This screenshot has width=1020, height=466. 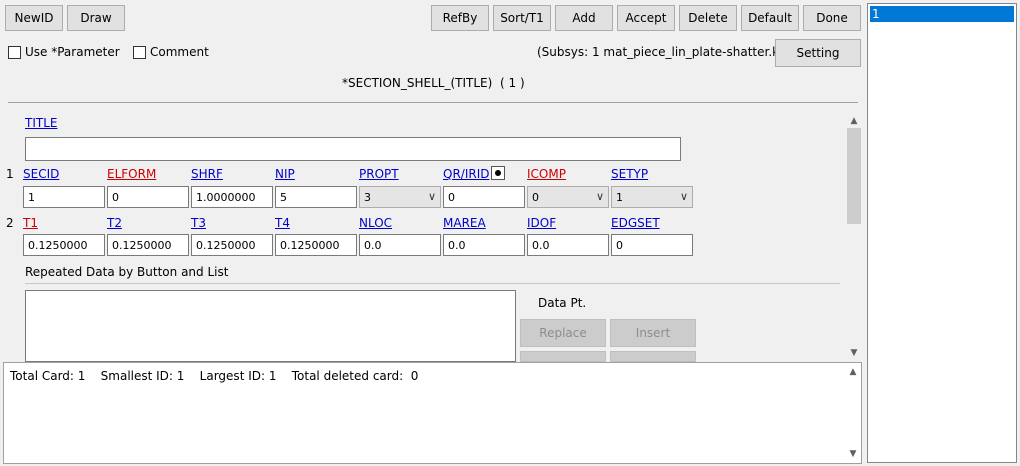 I want to click on t1-input: 0.1250000, so click(x=64, y=245).